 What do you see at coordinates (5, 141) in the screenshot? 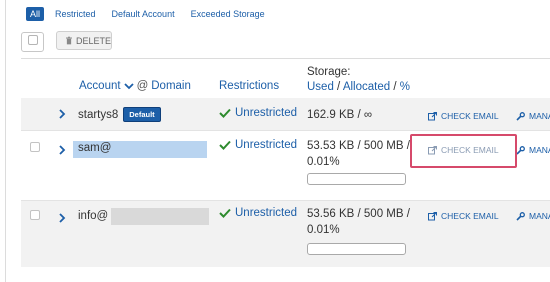
I see `left-border` at bounding box center [5, 141].